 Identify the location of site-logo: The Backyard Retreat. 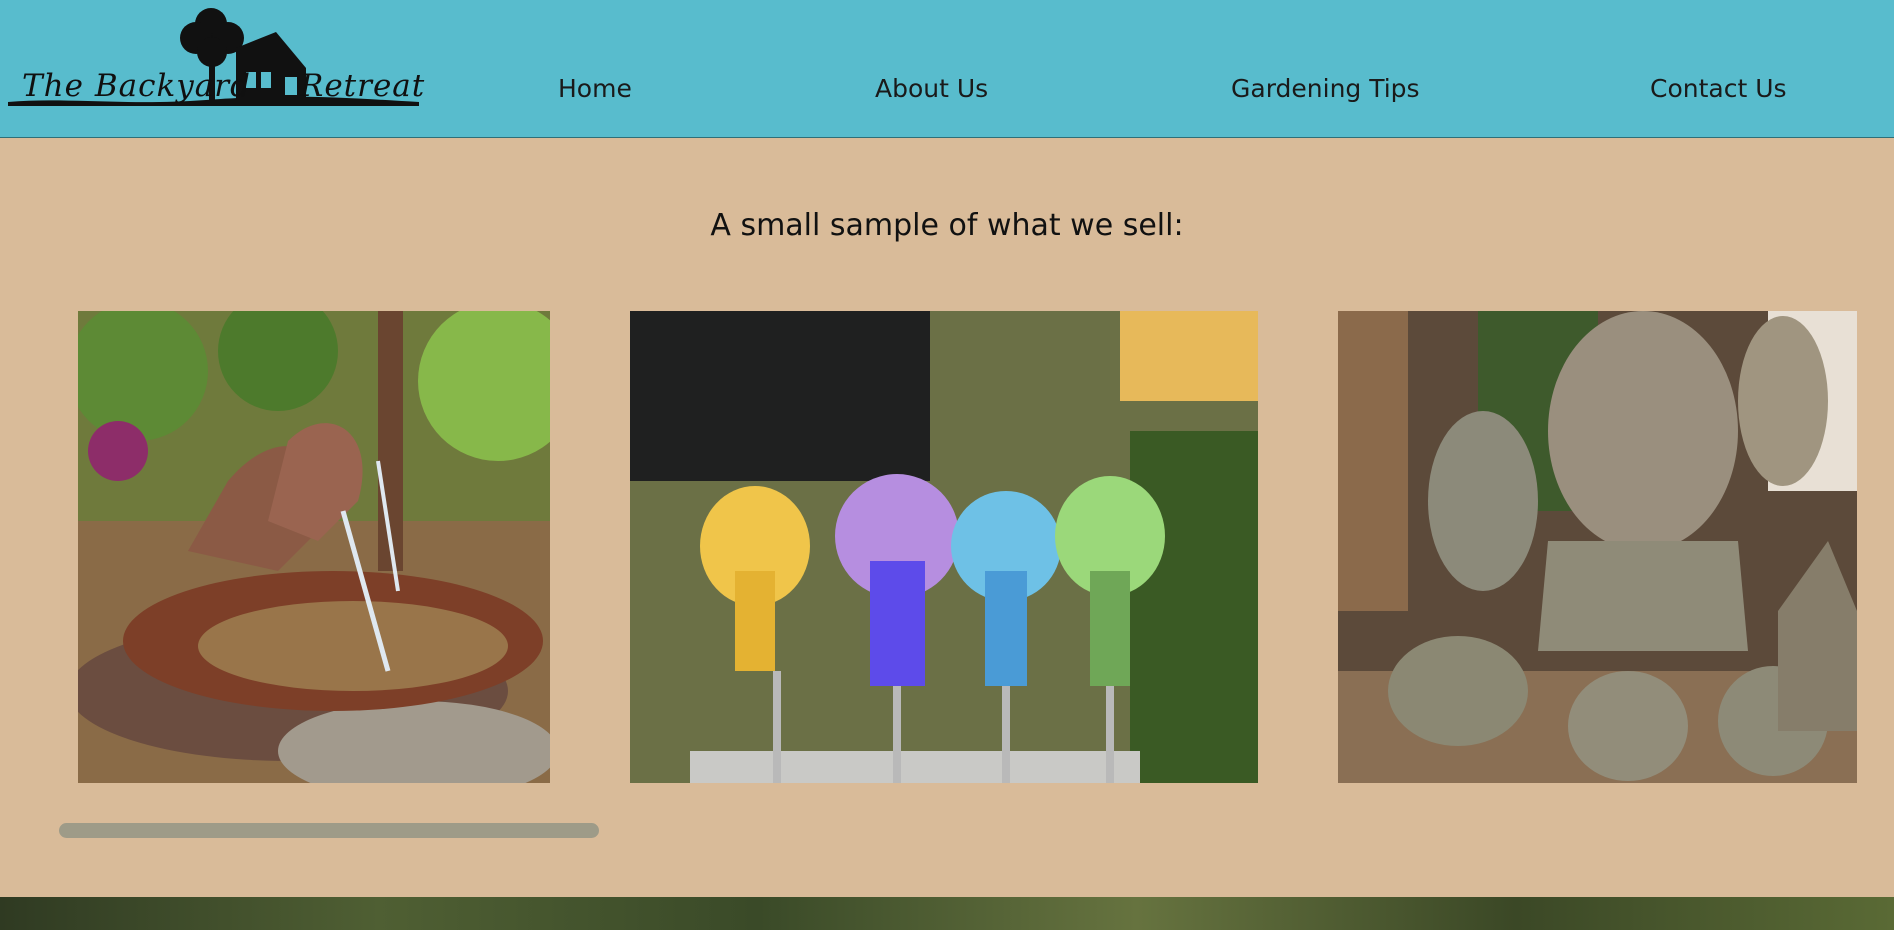
(215, 55).